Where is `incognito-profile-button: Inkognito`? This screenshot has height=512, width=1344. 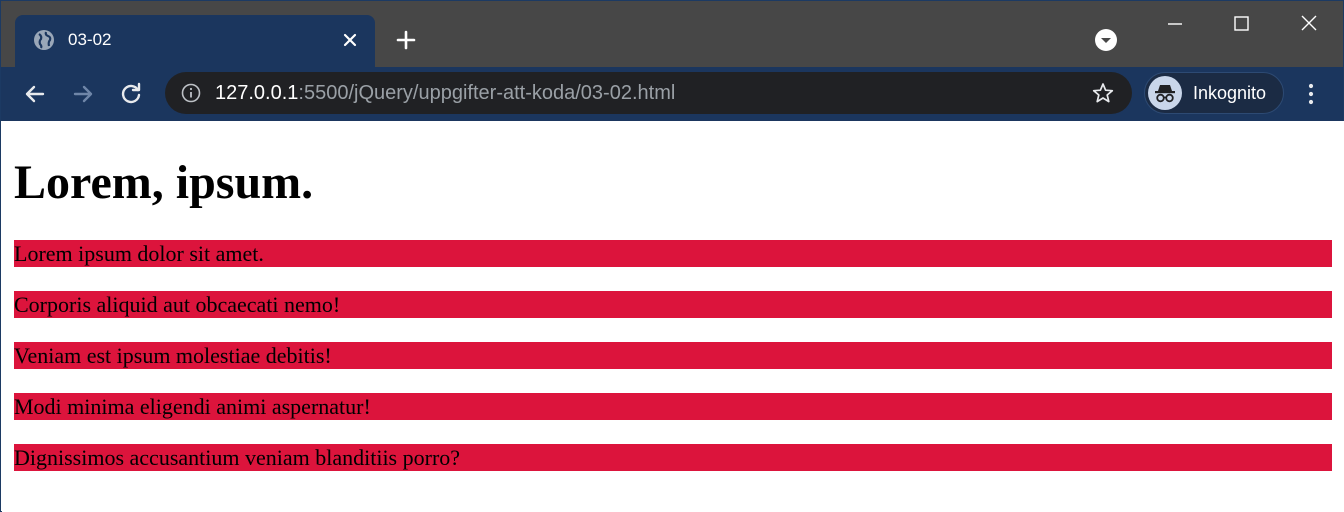 incognito-profile-button: Inkognito is located at coordinates (1214, 93).